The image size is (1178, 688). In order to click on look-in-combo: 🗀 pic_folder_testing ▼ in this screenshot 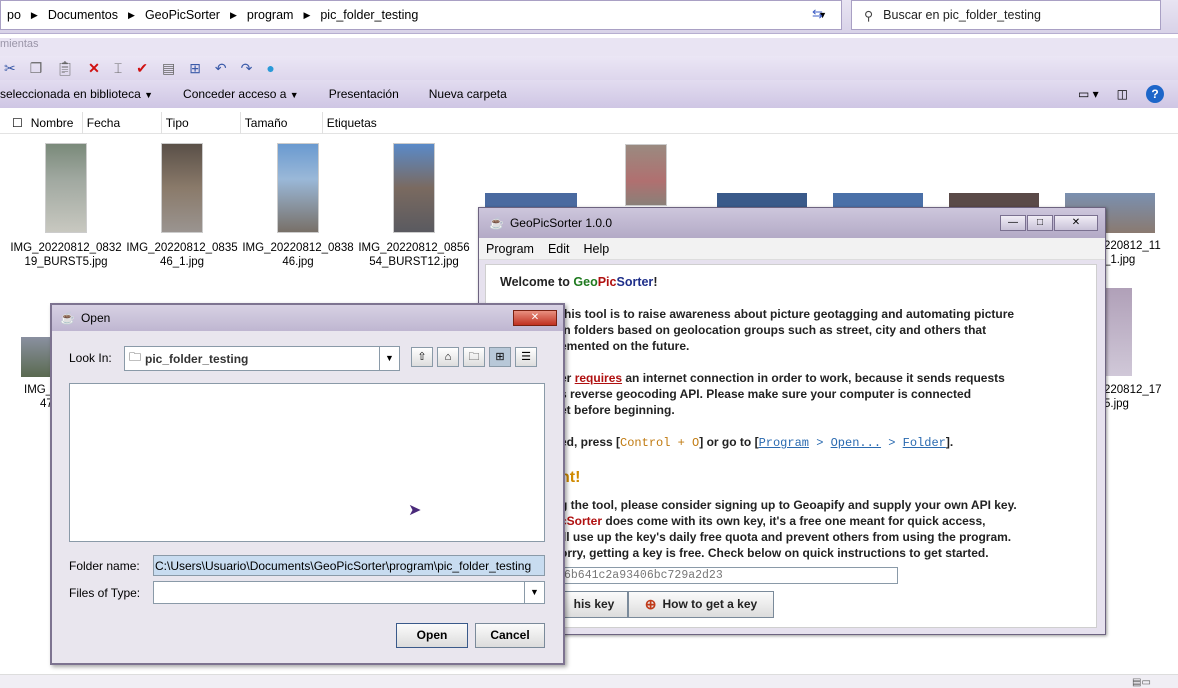, I will do `click(262, 358)`.